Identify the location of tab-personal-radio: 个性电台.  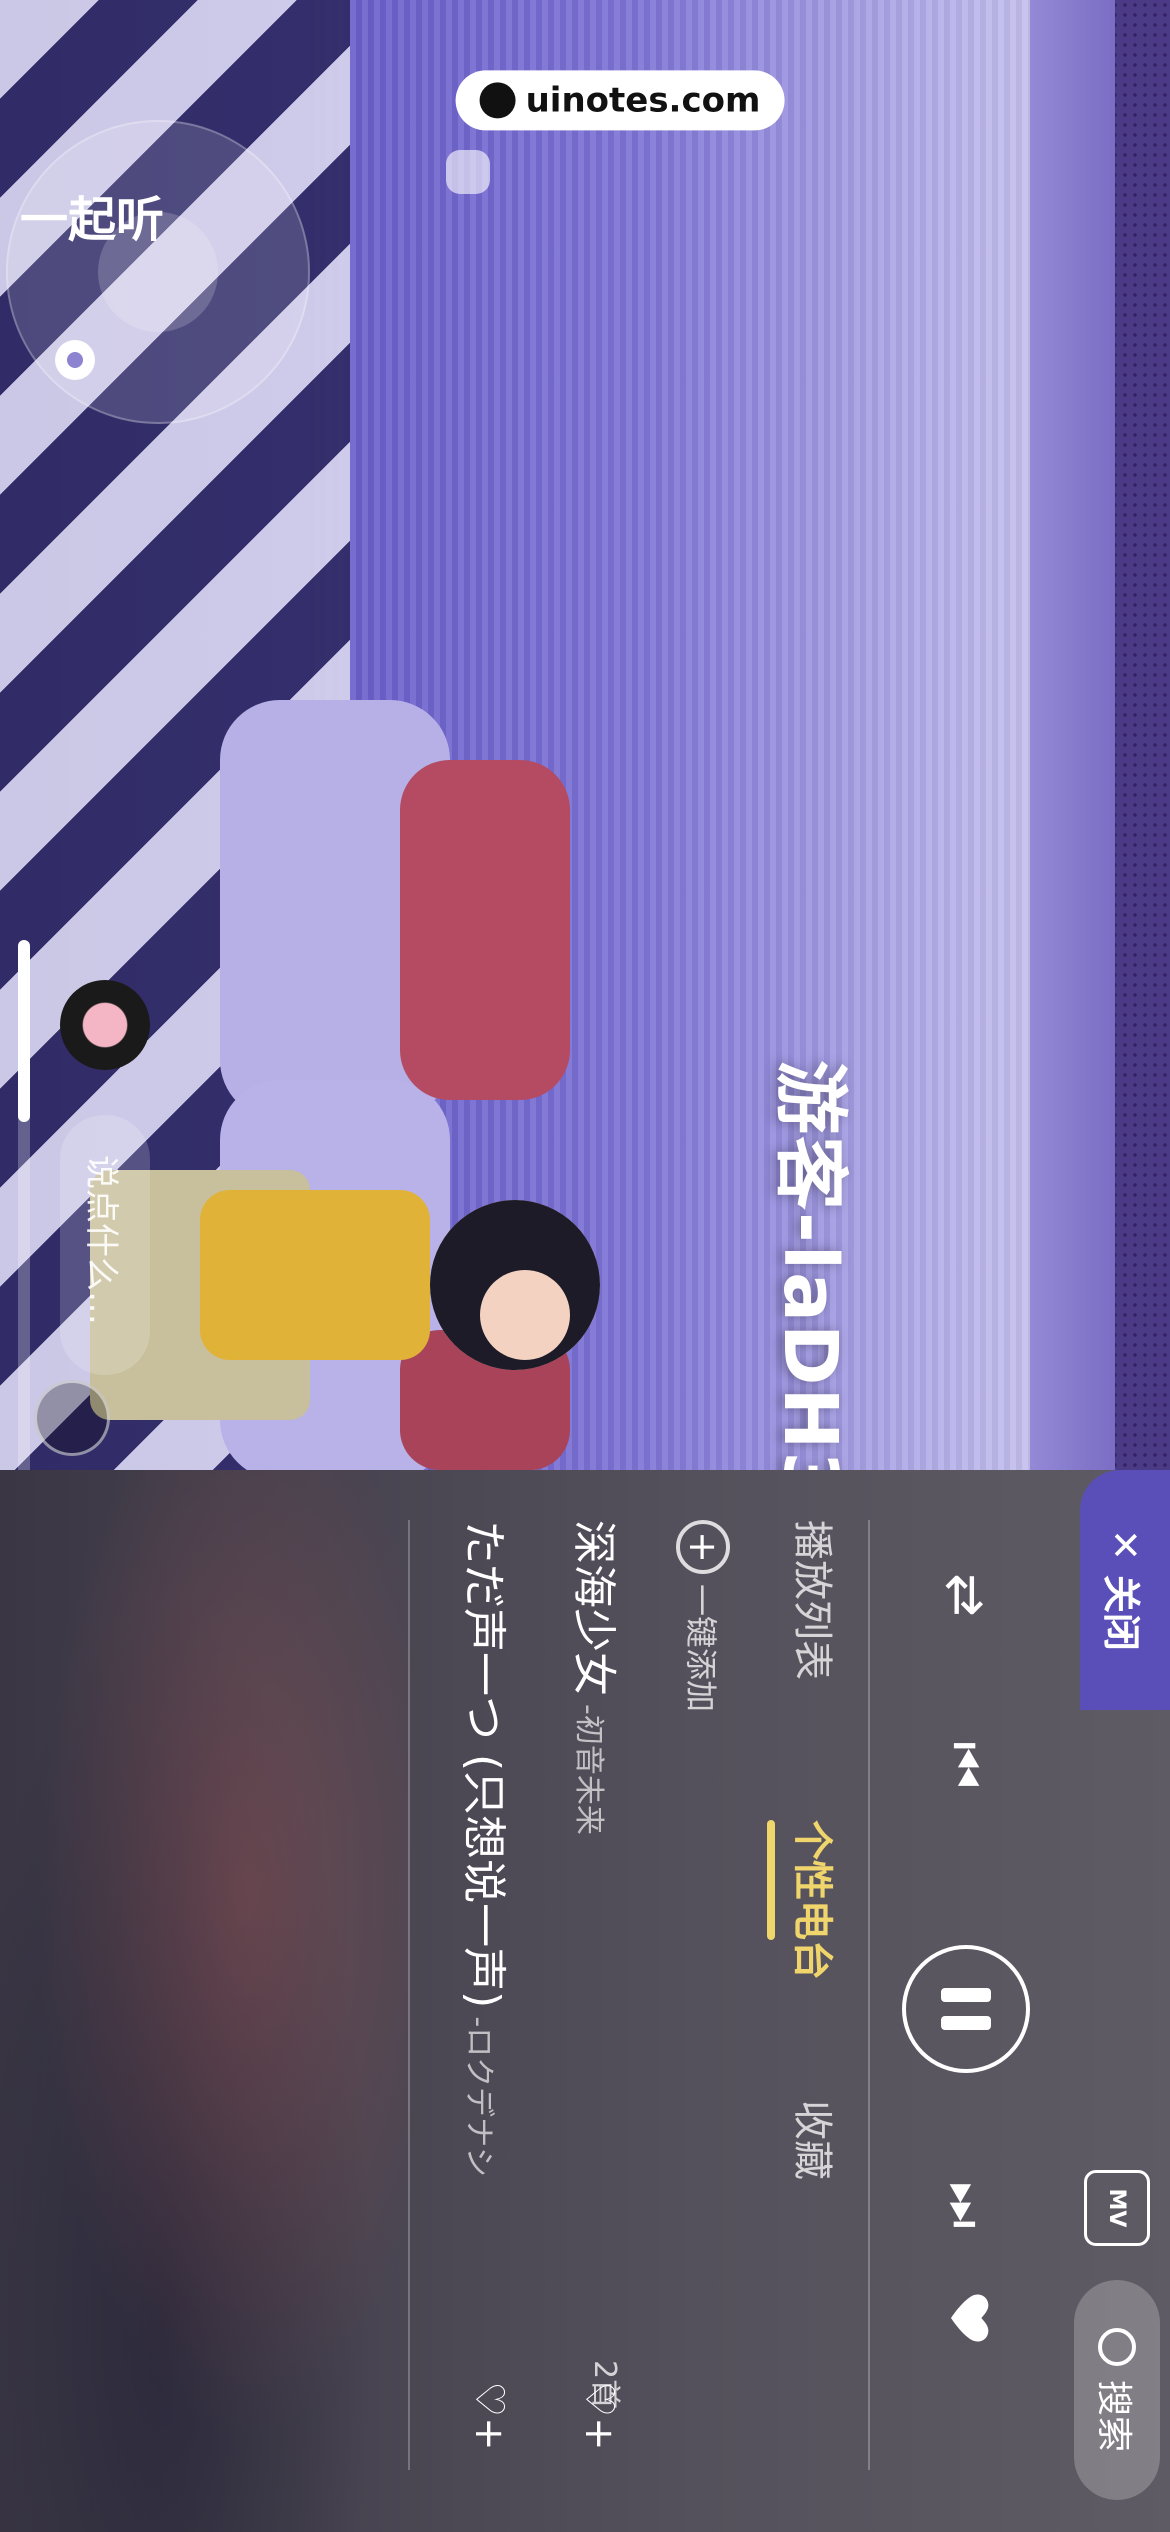
(816, 1900).